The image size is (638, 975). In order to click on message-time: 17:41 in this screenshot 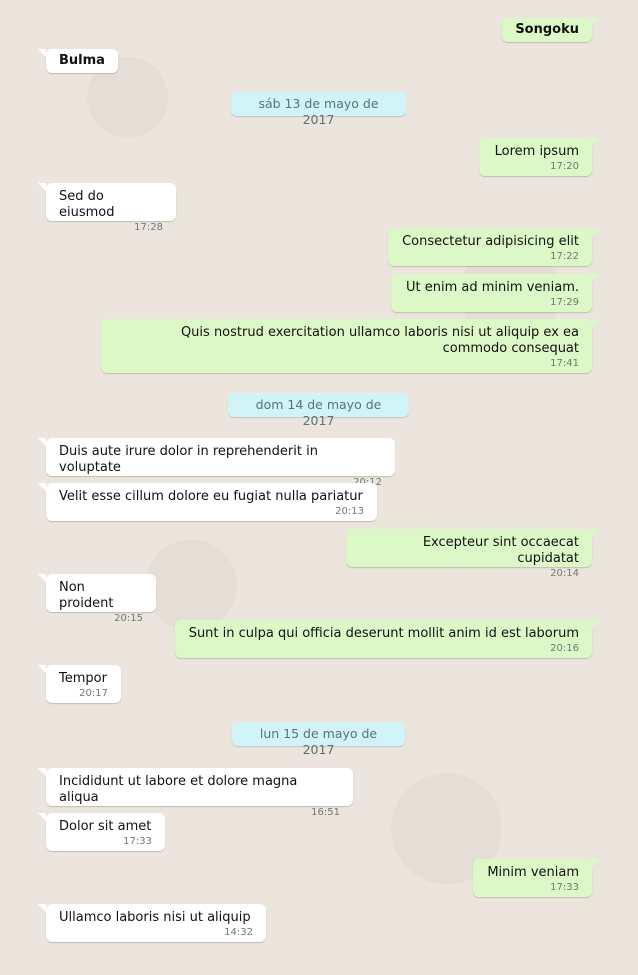, I will do `click(564, 363)`.